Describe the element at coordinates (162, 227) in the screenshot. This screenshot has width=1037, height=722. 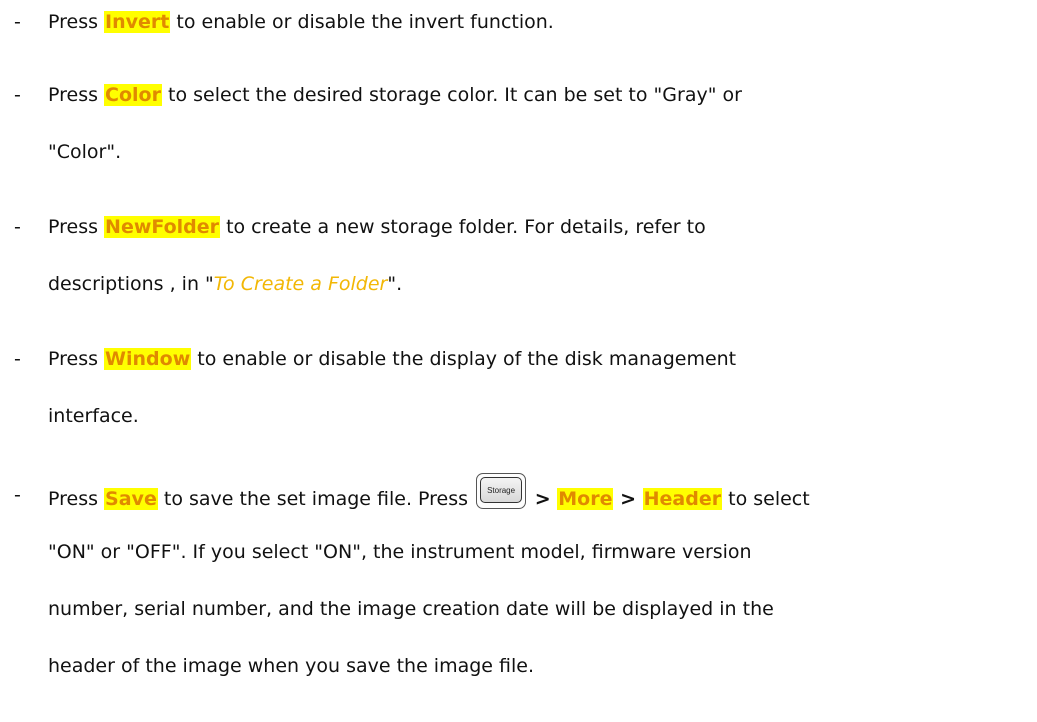
I see `softkey-newfolder: NewFolder` at that location.